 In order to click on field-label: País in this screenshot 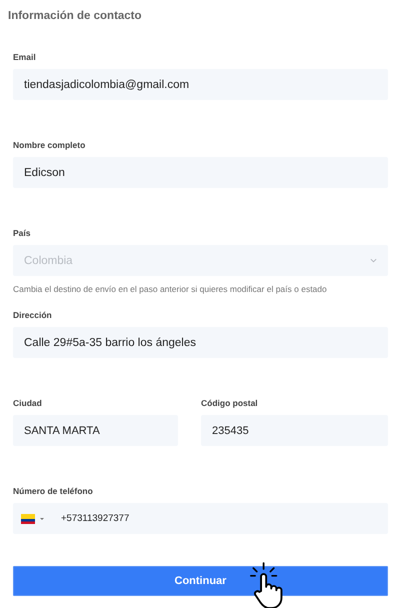, I will do `click(22, 233)`.